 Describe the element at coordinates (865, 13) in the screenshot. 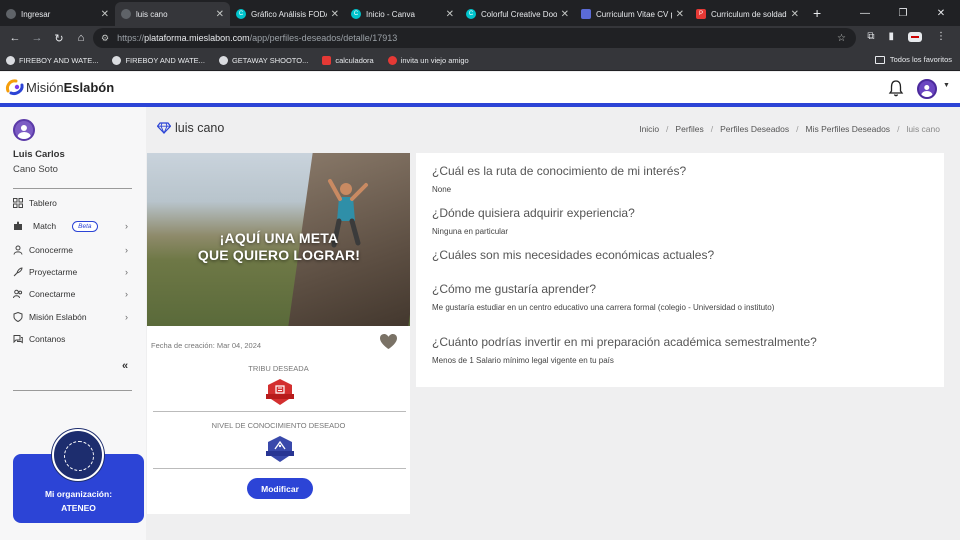

I see `minimize-icon: —` at that location.